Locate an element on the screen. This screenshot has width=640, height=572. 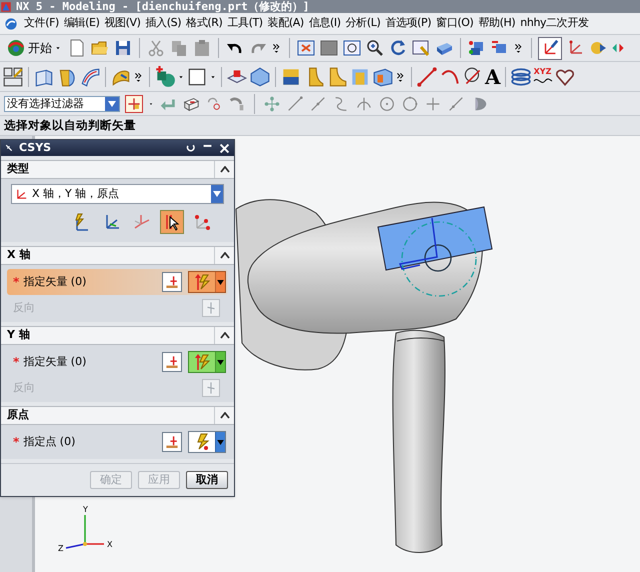
csys-tool-icon is located at coordinates (550, 48).